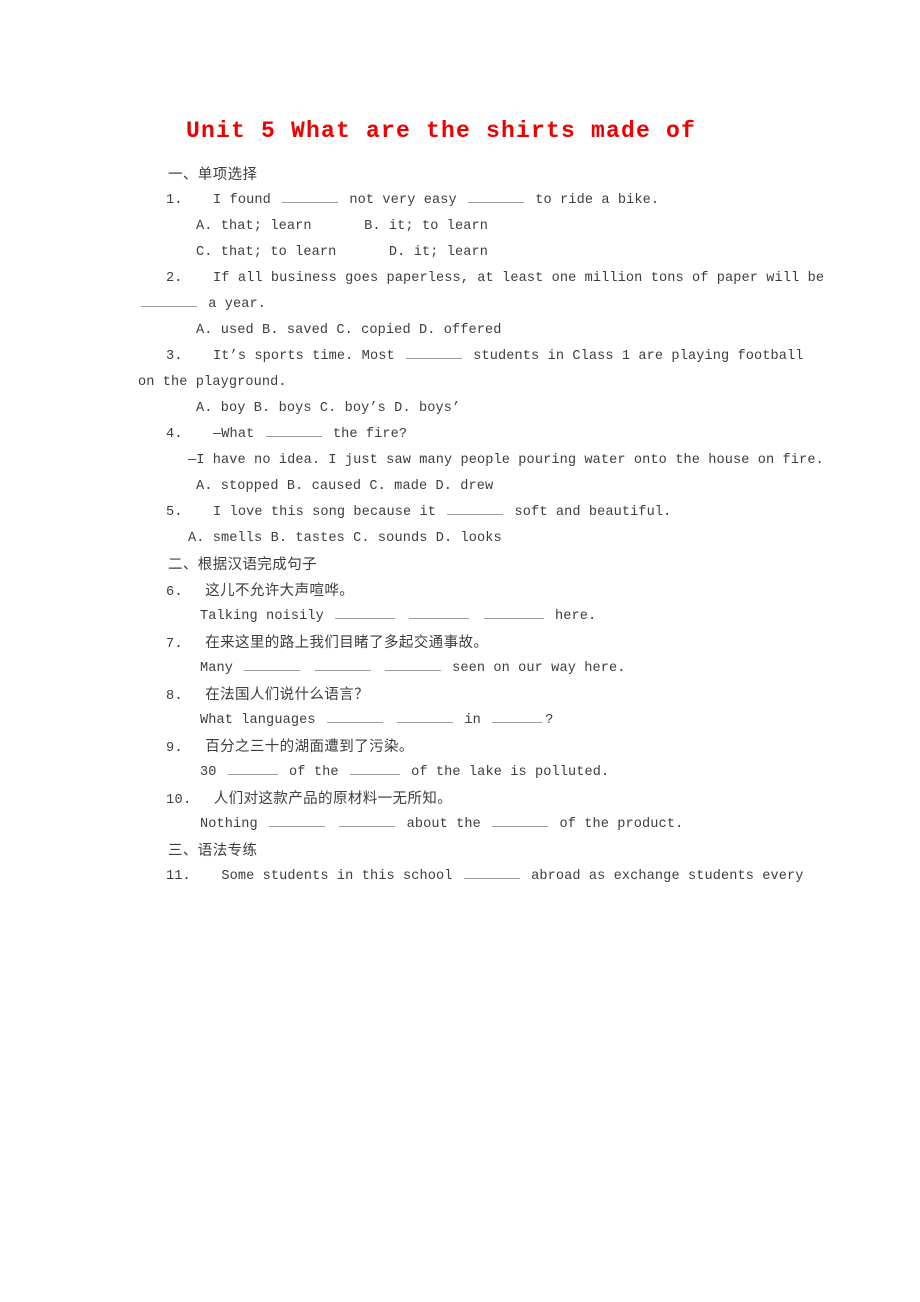 The image size is (920, 1302). I want to click on question-9-answer-c: of the lake is polluted., so click(510, 772).